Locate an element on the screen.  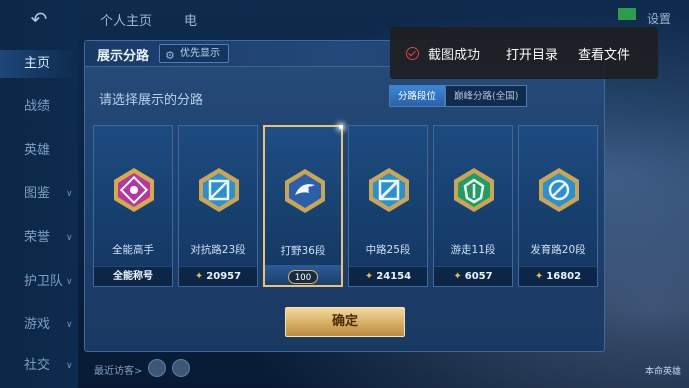
nav-item-guard: 护卫队 ∨ is located at coordinates (39, 282).